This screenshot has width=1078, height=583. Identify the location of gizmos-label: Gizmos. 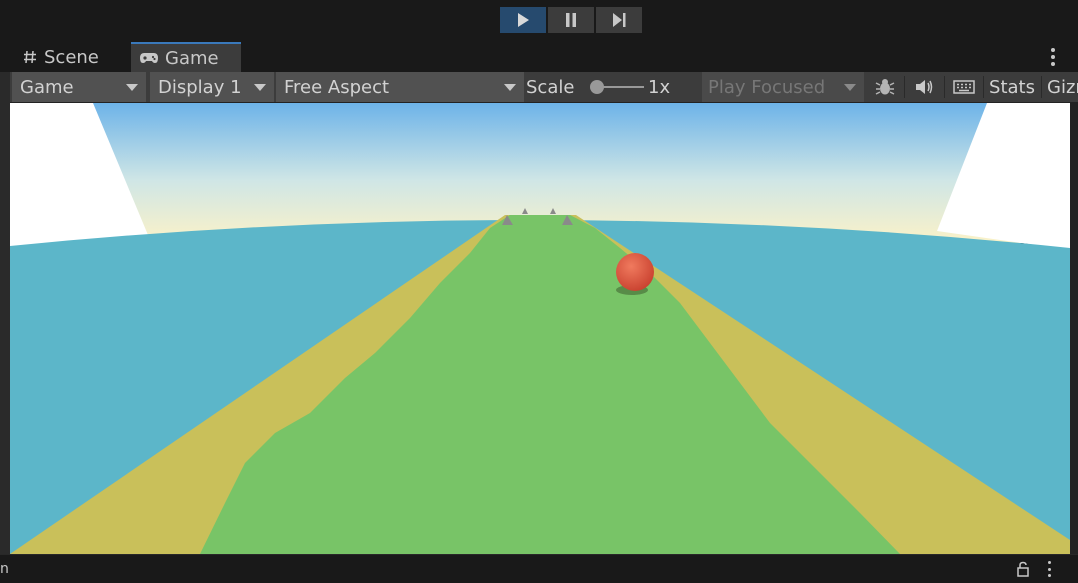
(1062, 87).